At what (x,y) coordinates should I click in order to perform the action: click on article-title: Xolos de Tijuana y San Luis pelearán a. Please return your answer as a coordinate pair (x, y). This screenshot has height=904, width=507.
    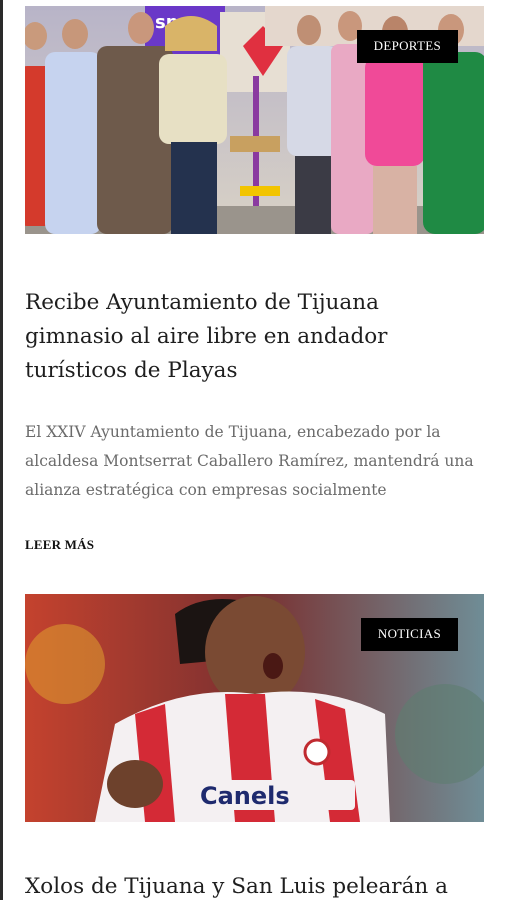
    Looking at the image, I should click on (254, 887).